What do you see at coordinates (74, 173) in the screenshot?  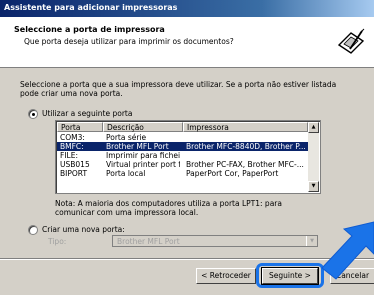 I see `port-cell: BIPORT` at bounding box center [74, 173].